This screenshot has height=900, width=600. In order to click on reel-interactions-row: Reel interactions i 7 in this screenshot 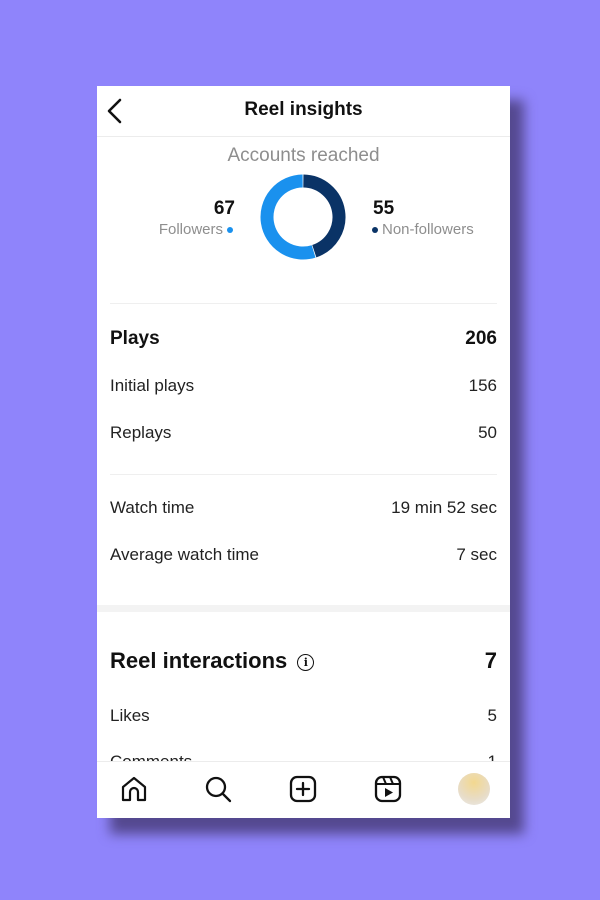, I will do `click(303, 661)`.